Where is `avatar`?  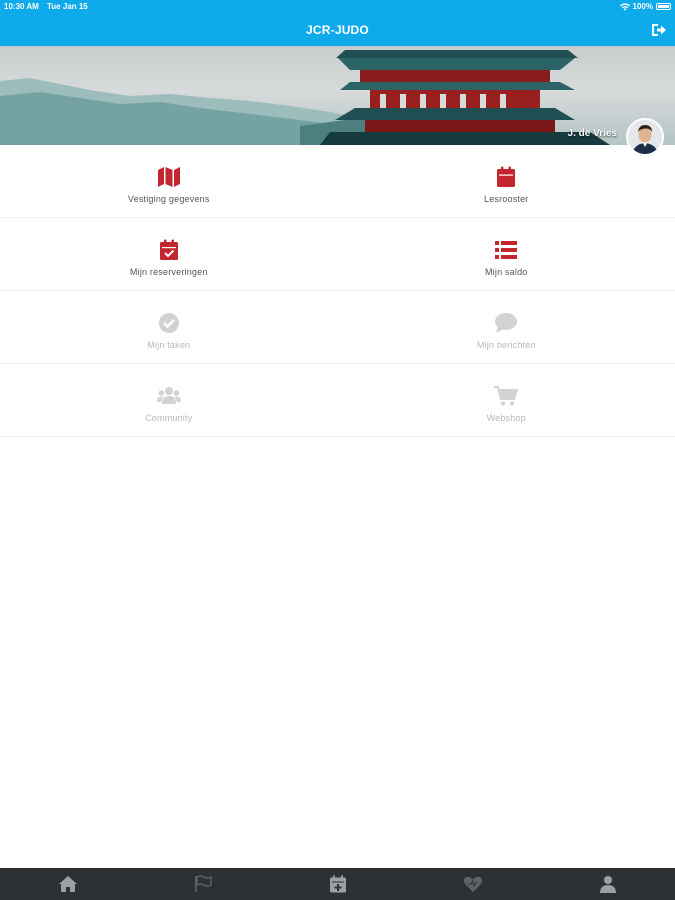
avatar is located at coordinates (645, 137).